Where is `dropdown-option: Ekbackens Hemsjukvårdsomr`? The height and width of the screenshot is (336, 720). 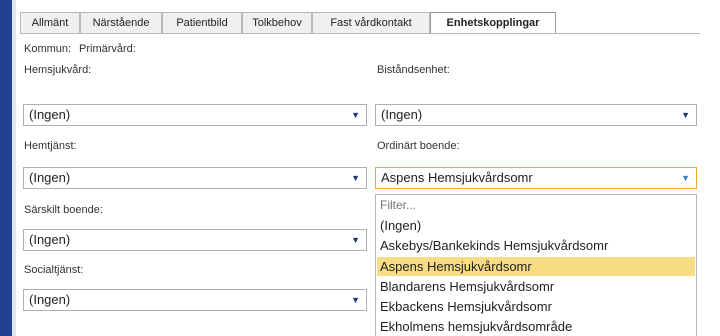
dropdown-option: Ekbackens Hemsjukvårdsomr is located at coordinates (536, 306).